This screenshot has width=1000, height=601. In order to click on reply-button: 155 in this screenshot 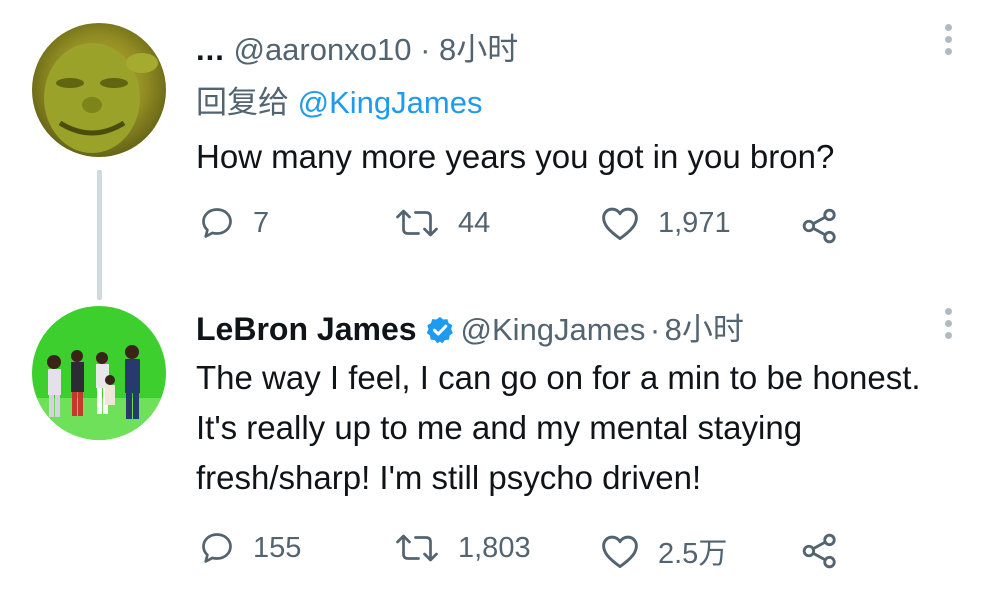, I will do `click(250, 548)`.